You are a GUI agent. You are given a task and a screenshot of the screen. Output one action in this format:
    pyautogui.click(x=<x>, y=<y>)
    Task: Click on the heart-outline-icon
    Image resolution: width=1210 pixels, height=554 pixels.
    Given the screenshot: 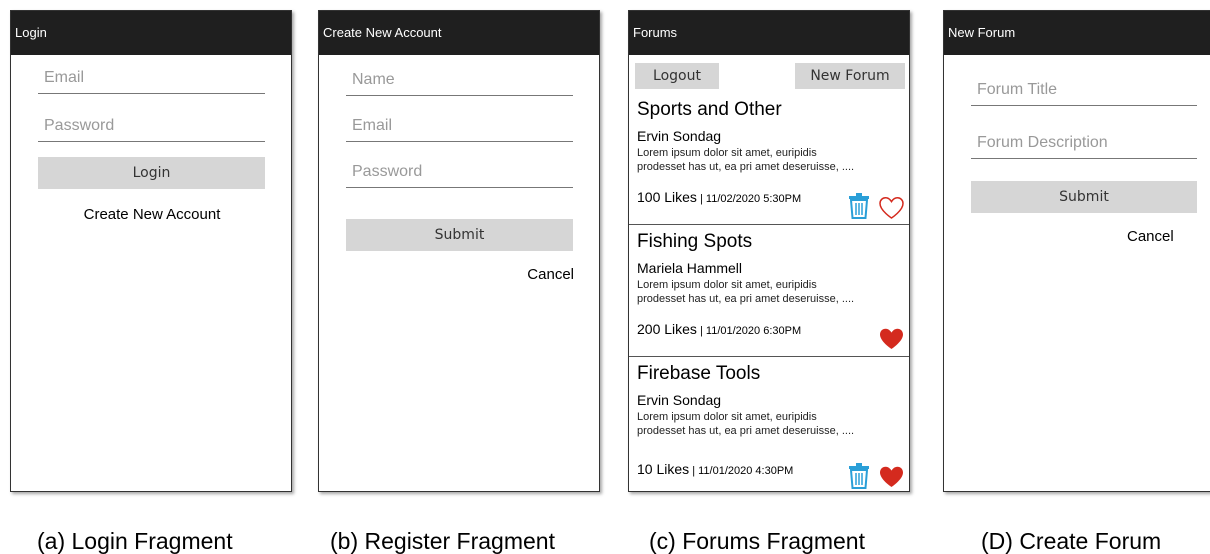 What is the action you would take?
    pyautogui.click(x=891, y=208)
    